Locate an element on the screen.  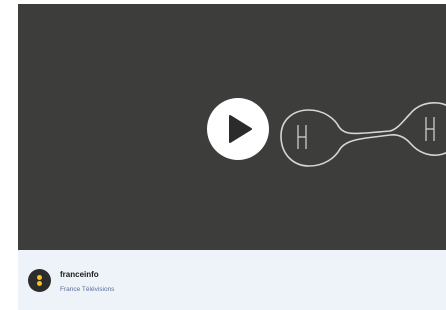
play-button is located at coordinates (238, 129).